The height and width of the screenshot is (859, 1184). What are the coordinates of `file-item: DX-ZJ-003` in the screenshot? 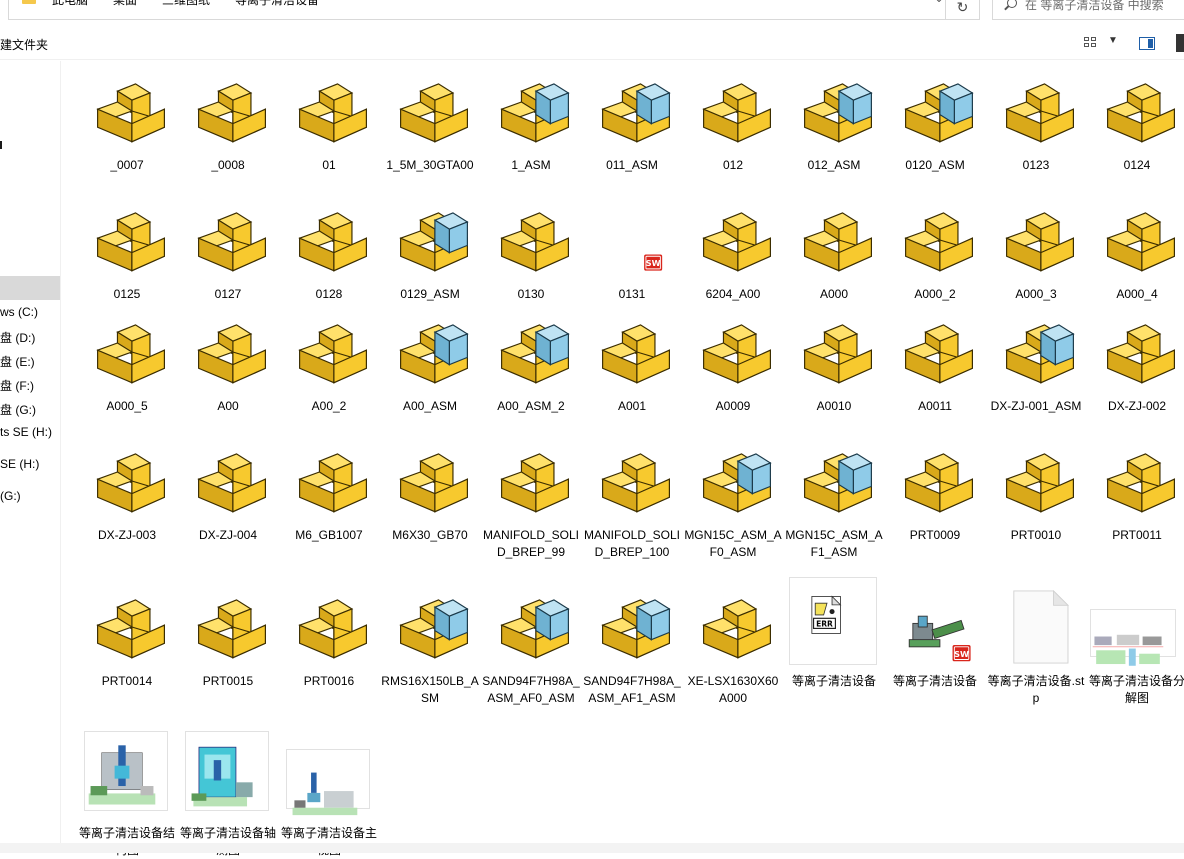 It's located at (127, 491).